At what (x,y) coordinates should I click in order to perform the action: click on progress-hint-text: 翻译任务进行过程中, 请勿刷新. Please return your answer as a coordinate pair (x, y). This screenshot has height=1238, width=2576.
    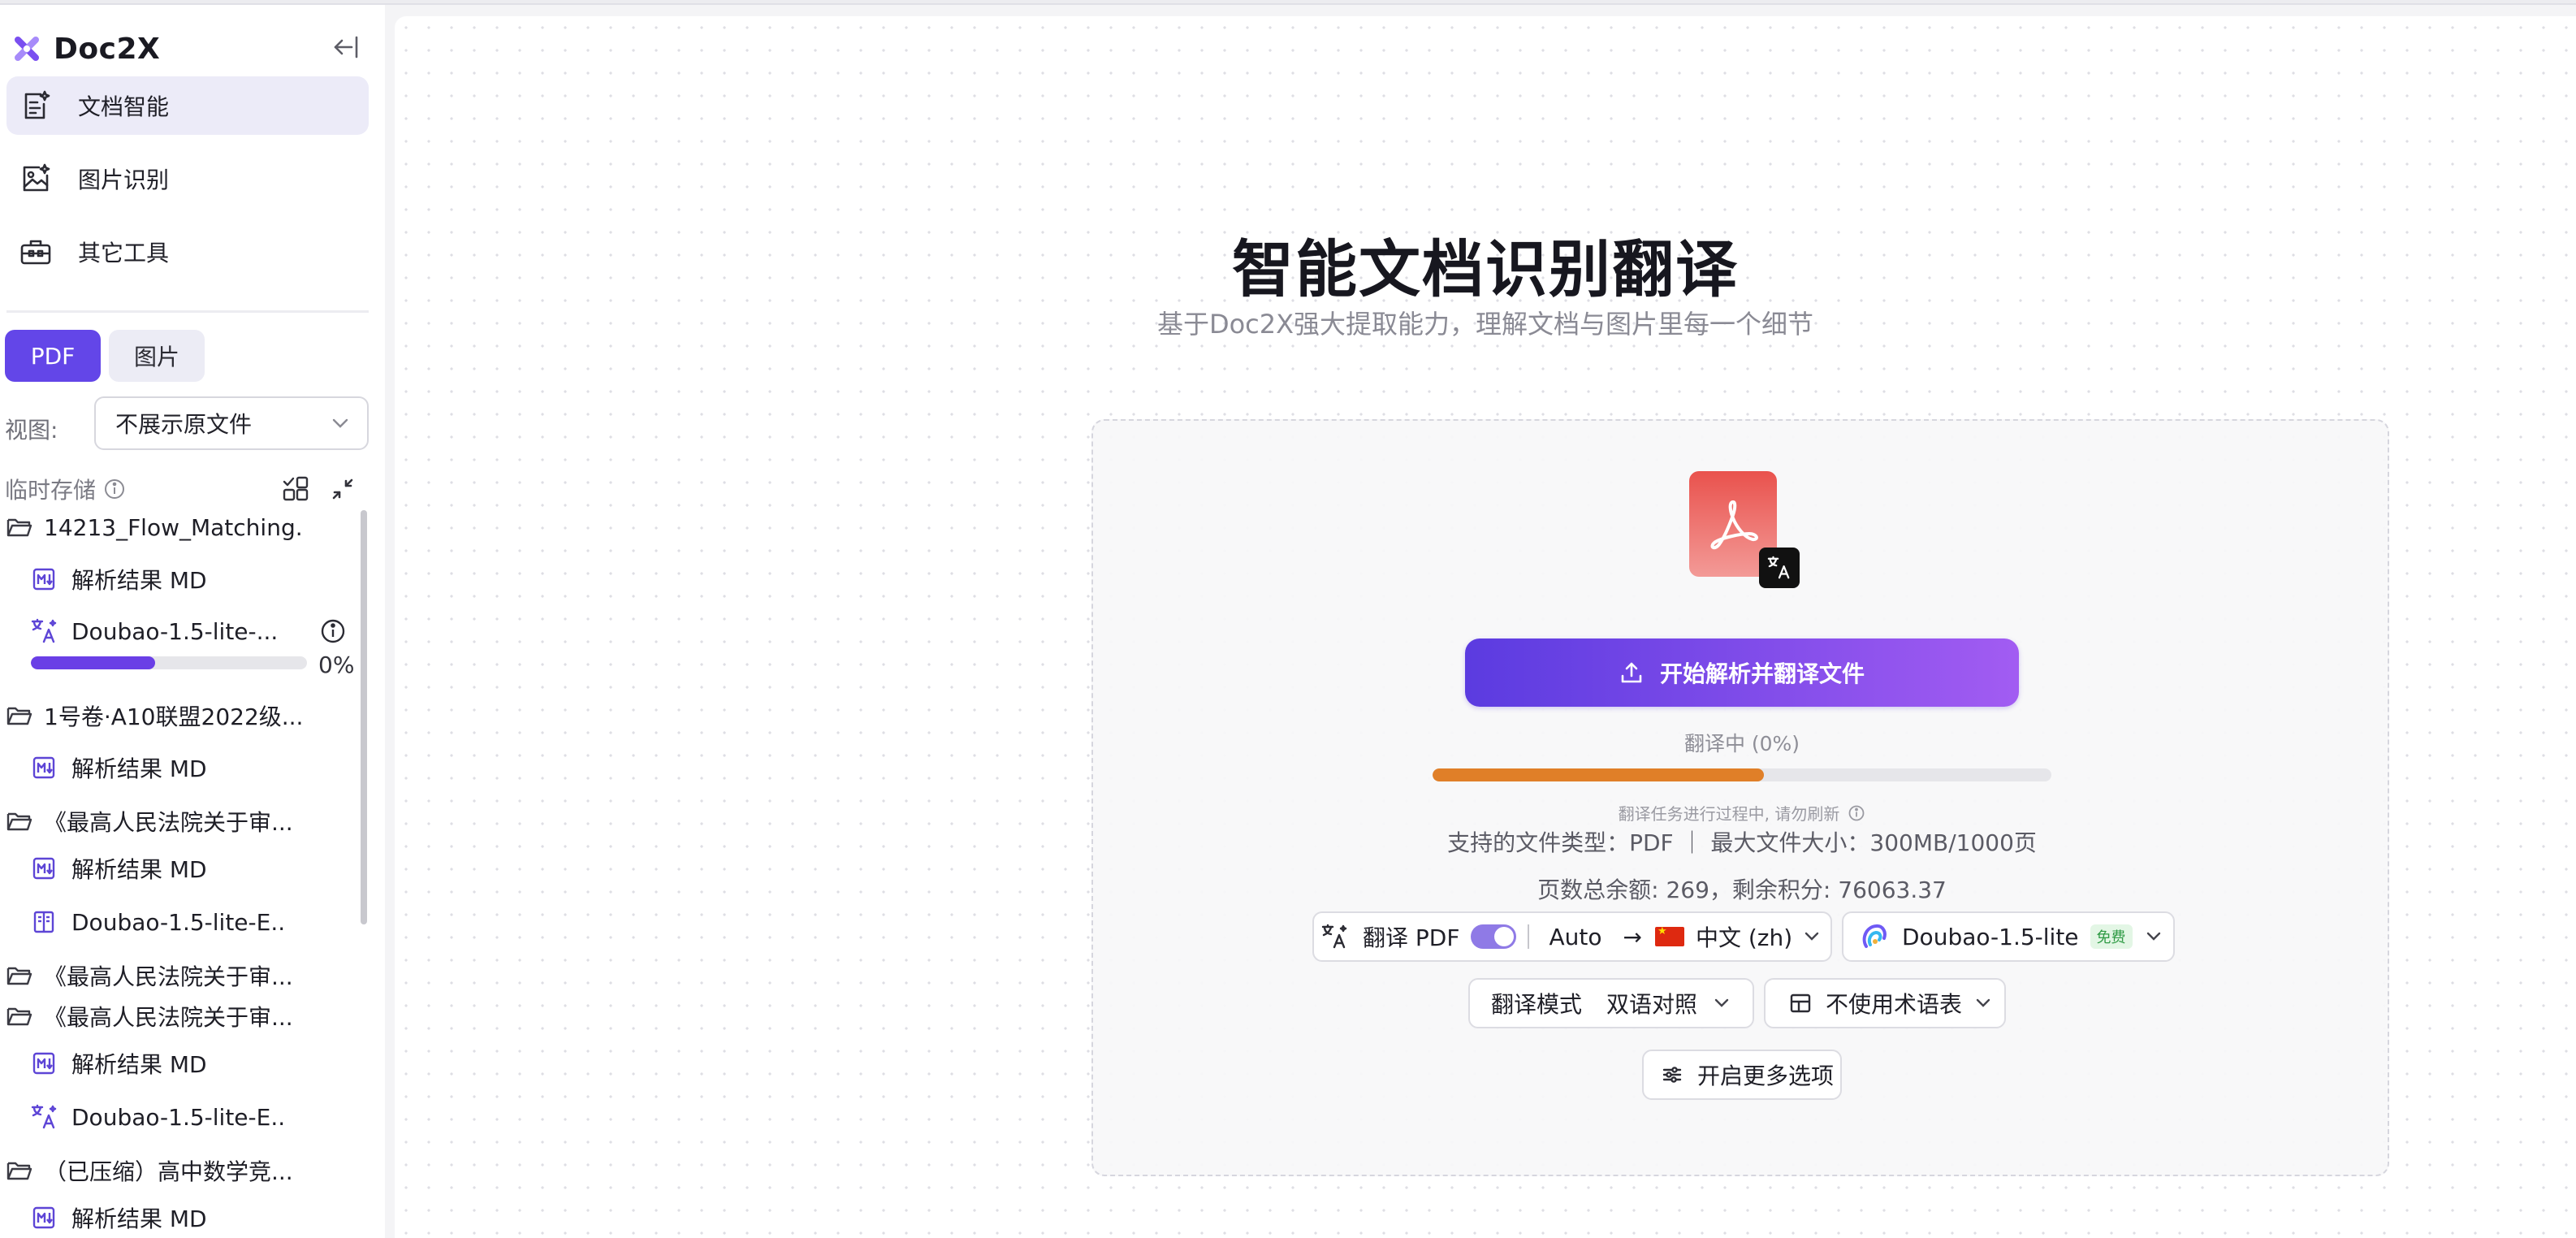
    Looking at the image, I should click on (1729, 814).